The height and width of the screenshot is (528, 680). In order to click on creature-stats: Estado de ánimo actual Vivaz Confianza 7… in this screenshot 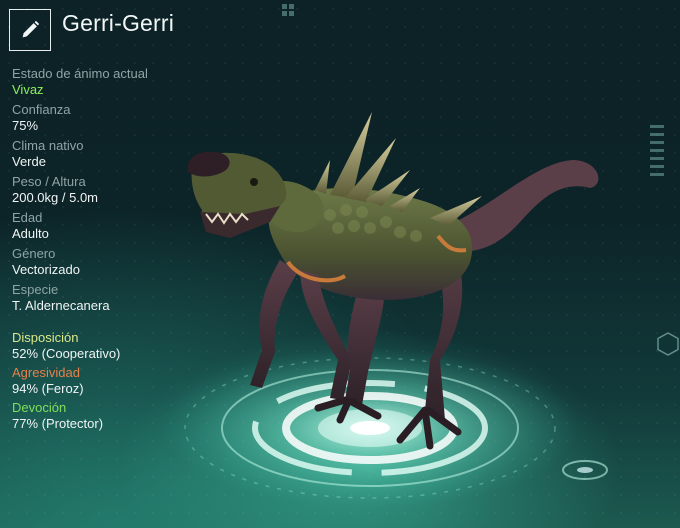, I will do `click(112, 192)`.